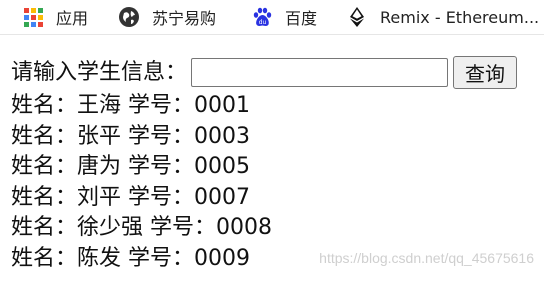 Image resolution: width=544 pixels, height=281 pixels. What do you see at coordinates (222, 105) in the screenshot?
I see `student-id: 0001` at bounding box center [222, 105].